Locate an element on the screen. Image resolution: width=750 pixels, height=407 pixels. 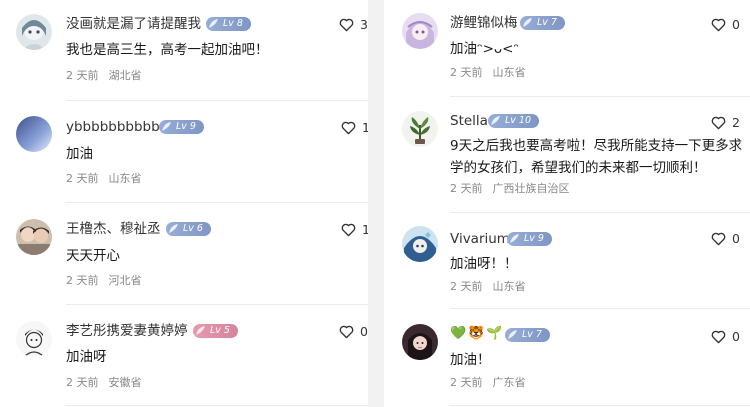
comment-meta: 2 天前 广西壮族自治区 is located at coordinates (510, 189).